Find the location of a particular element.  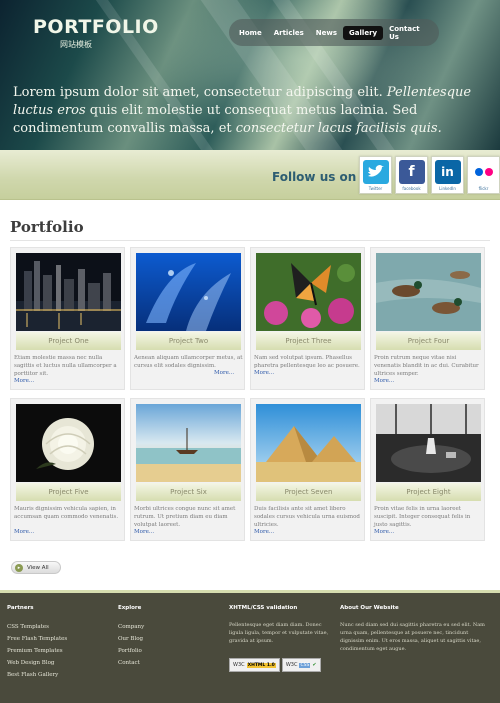

project-one-title: Project One is located at coordinates (68, 341).